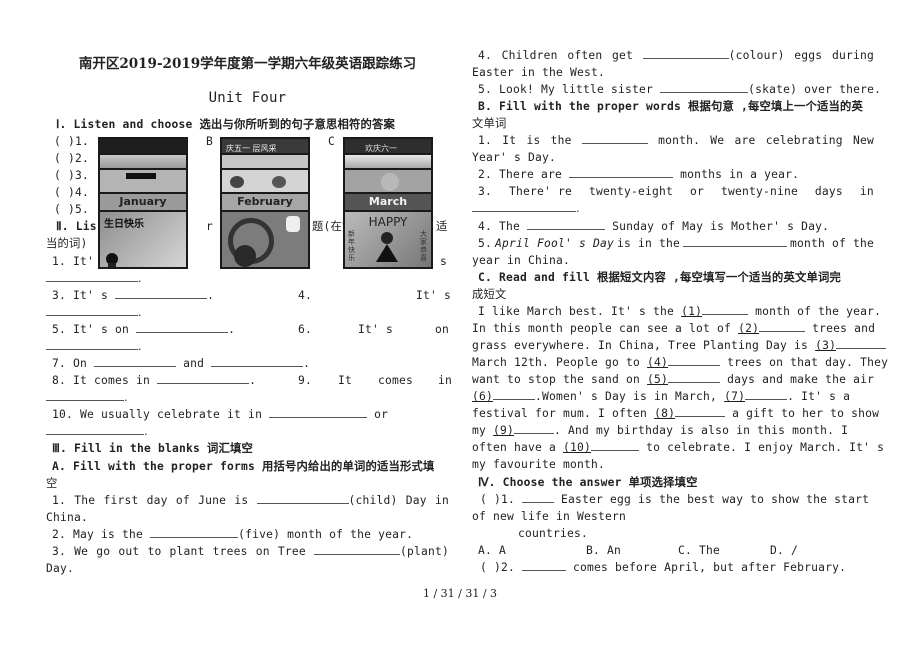 The image size is (920, 651). Describe the element at coordinates (639, 174) in the screenshot. I see `partB-item-2: 2. There are months in a year.` at that location.